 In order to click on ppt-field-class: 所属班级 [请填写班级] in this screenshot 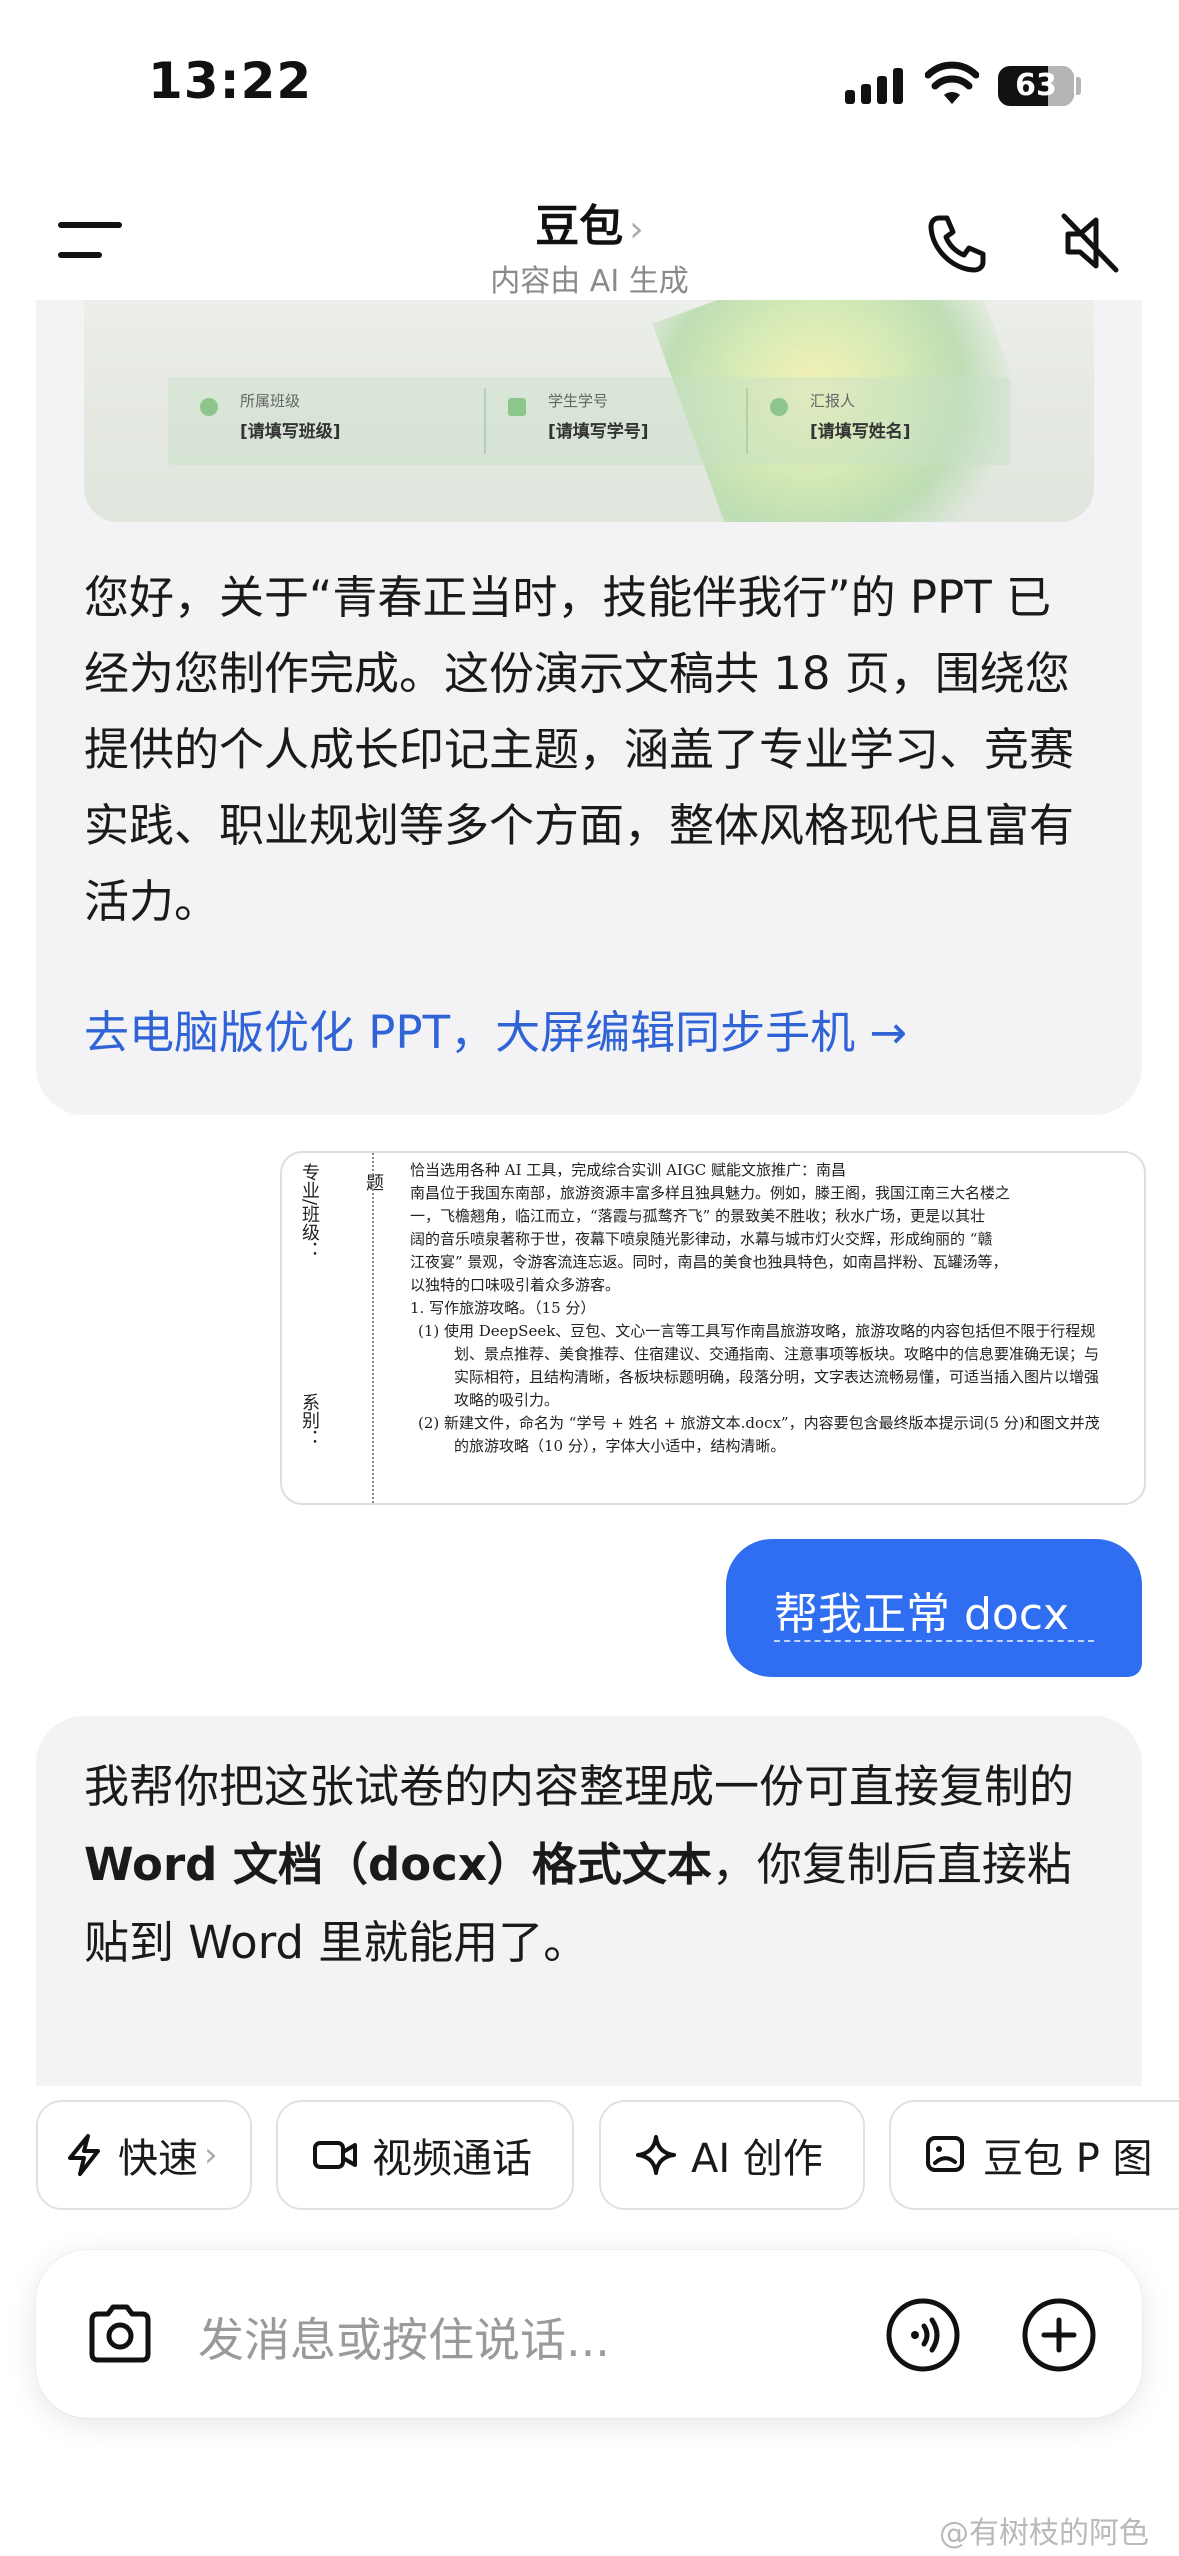, I will do `click(290, 417)`.